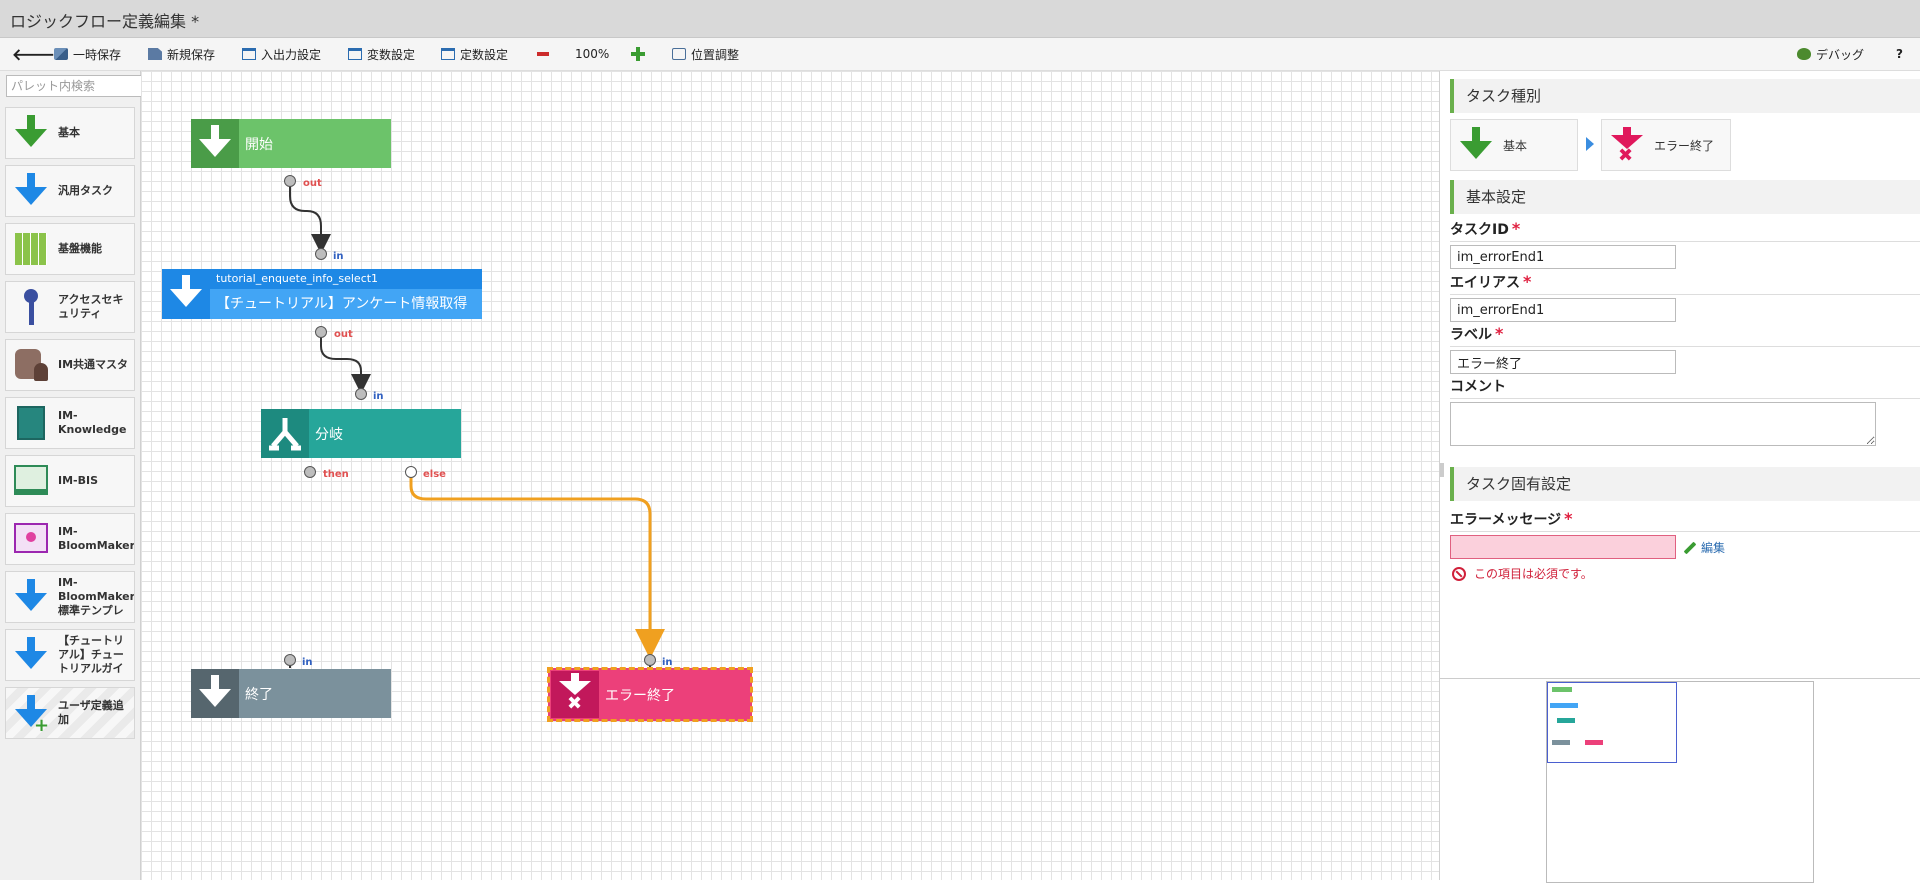  What do you see at coordinates (259, 144) in the screenshot?
I see `start-node-label: 開始` at bounding box center [259, 144].